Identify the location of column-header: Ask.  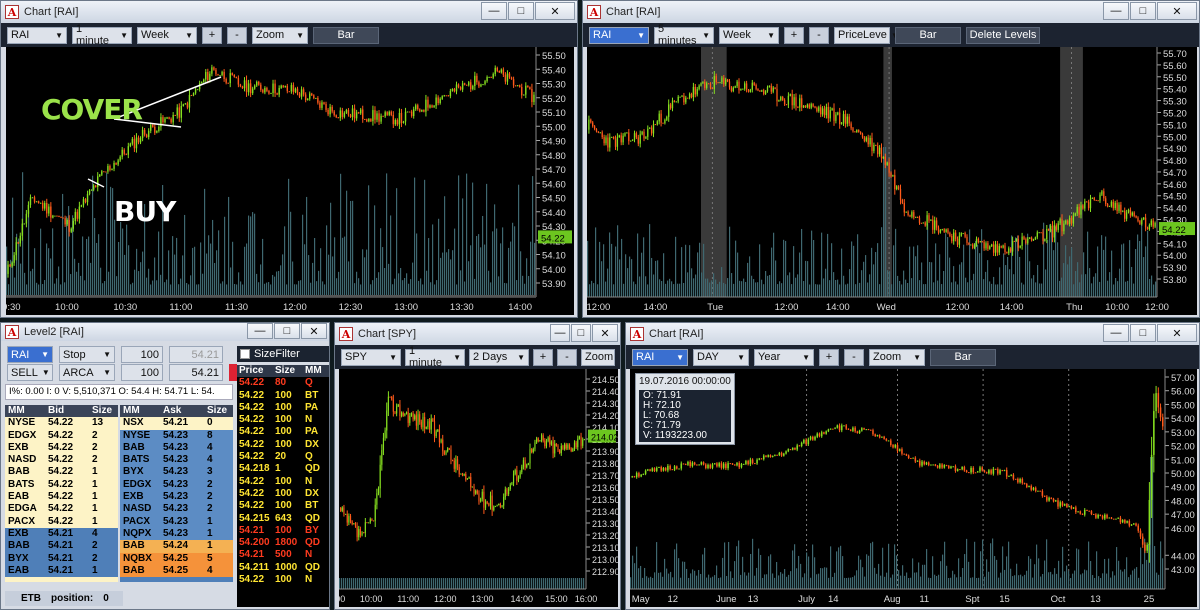
(182, 411).